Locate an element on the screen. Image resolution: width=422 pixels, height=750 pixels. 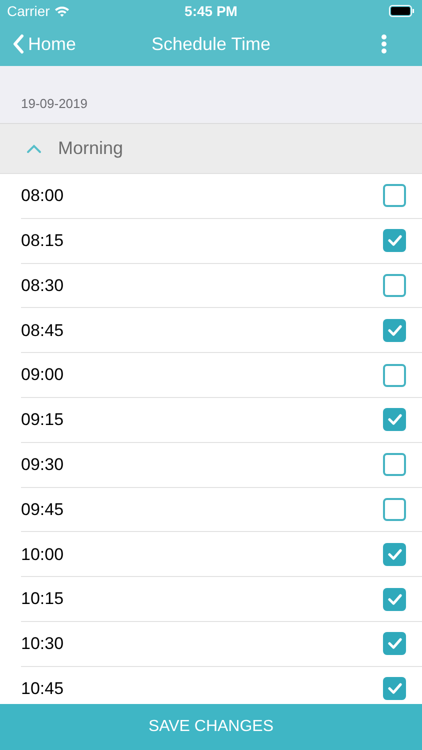
more-icon is located at coordinates (384, 44).